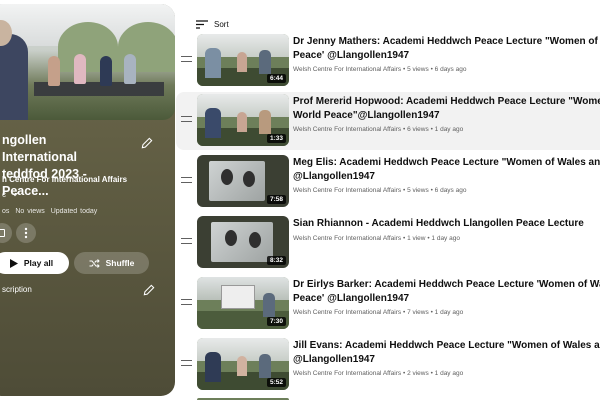  Describe the element at coordinates (10, 194) in the screenshot. I see `visibility-selector: c` at that location.